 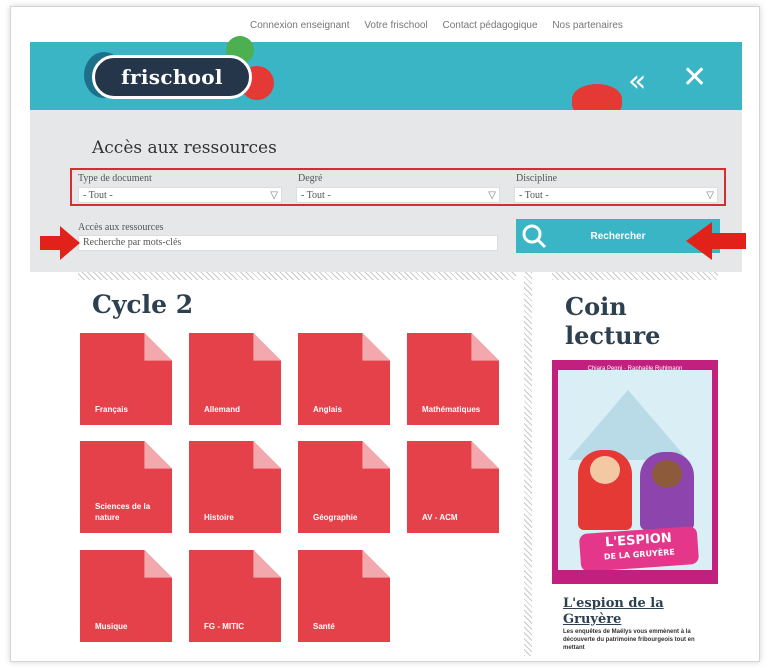 I want to click on subject-tile-allemand: Allemand, so click(x=235, y=379).